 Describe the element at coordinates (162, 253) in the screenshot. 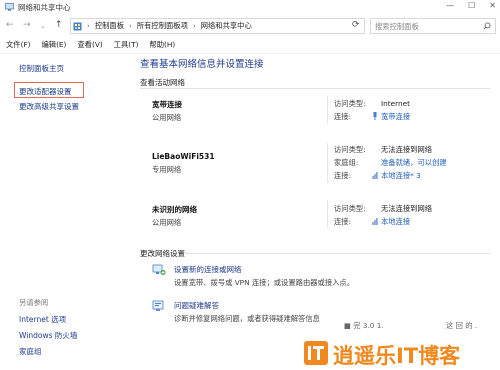

I see `change-settings-heading: 更改网络设置` at that location.